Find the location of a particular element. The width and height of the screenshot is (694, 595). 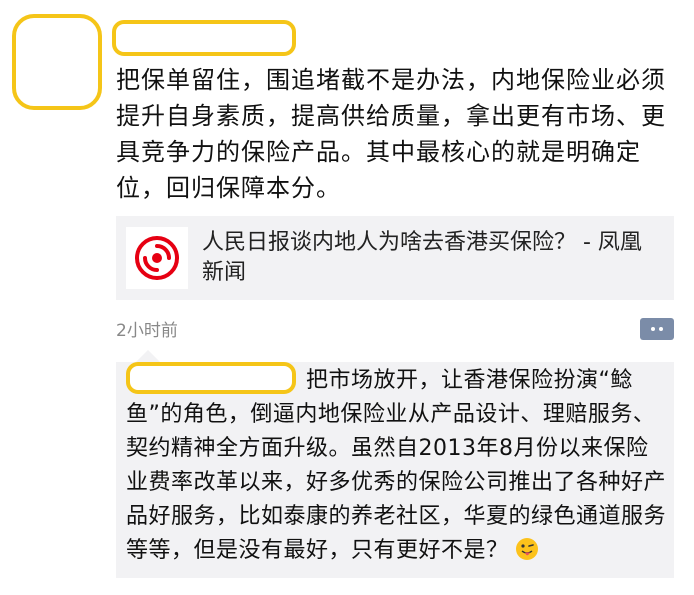

comment-button is located at coordinates (657, 329).